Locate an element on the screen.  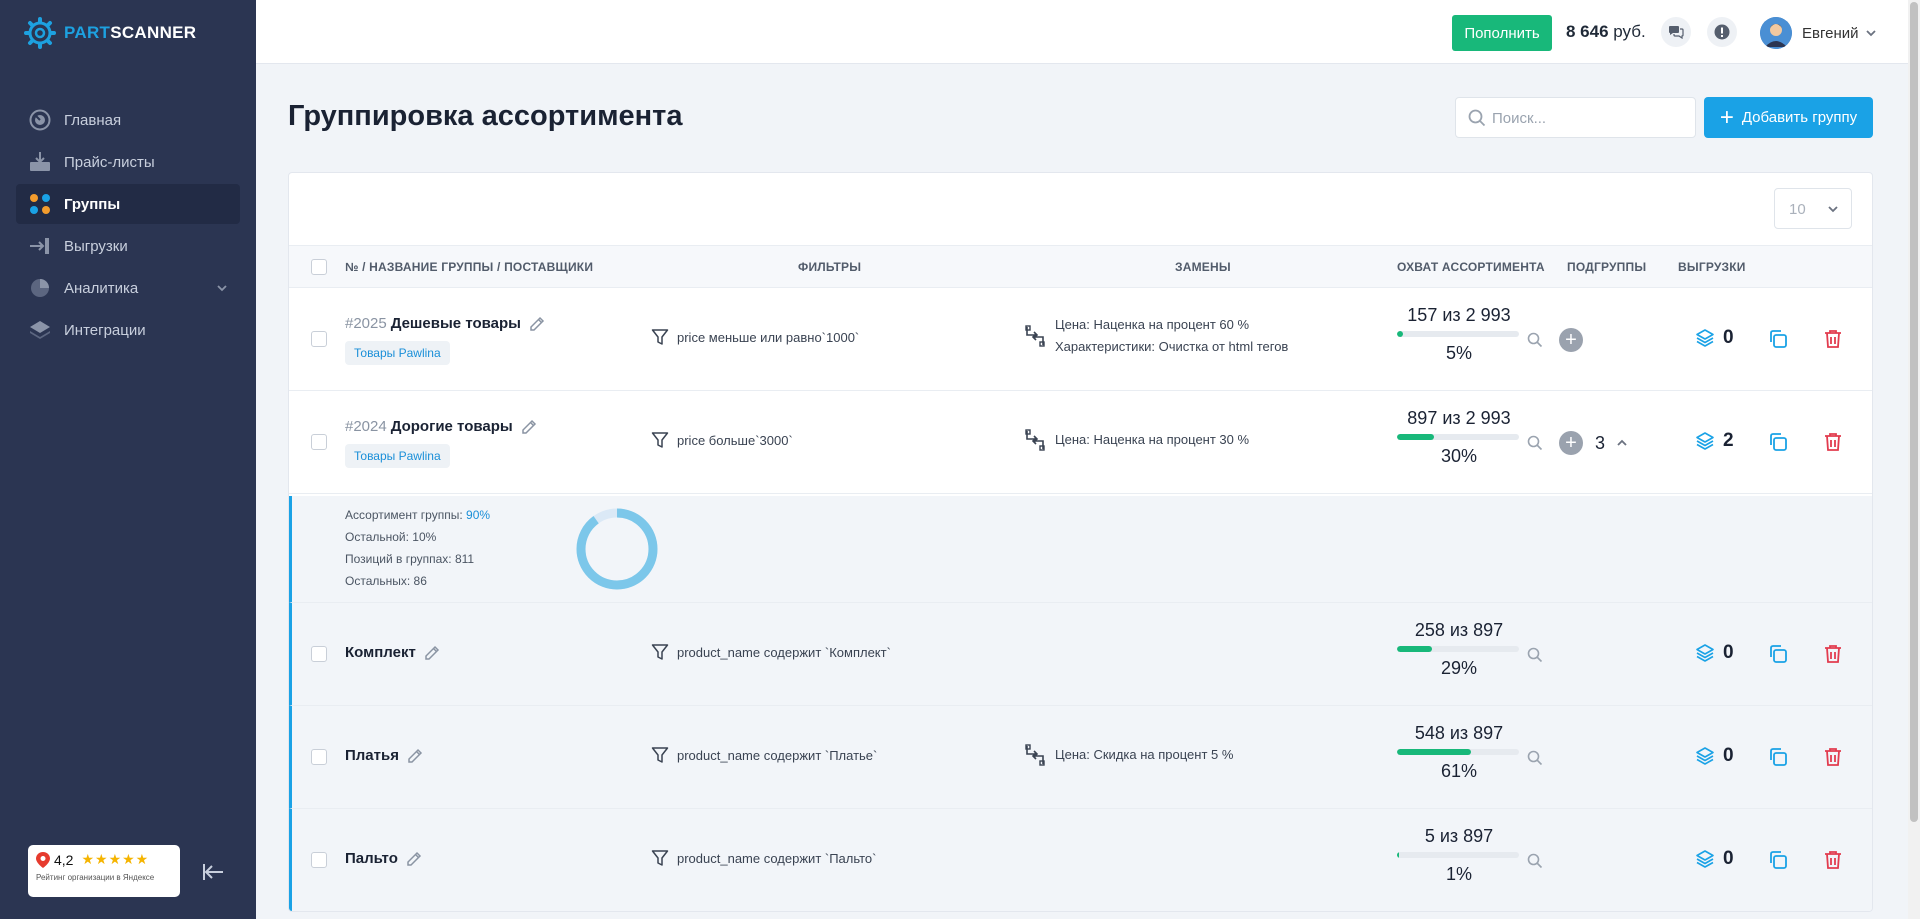
rating-stars-icon: ★★★★★ is located at coordinates (115, 859).